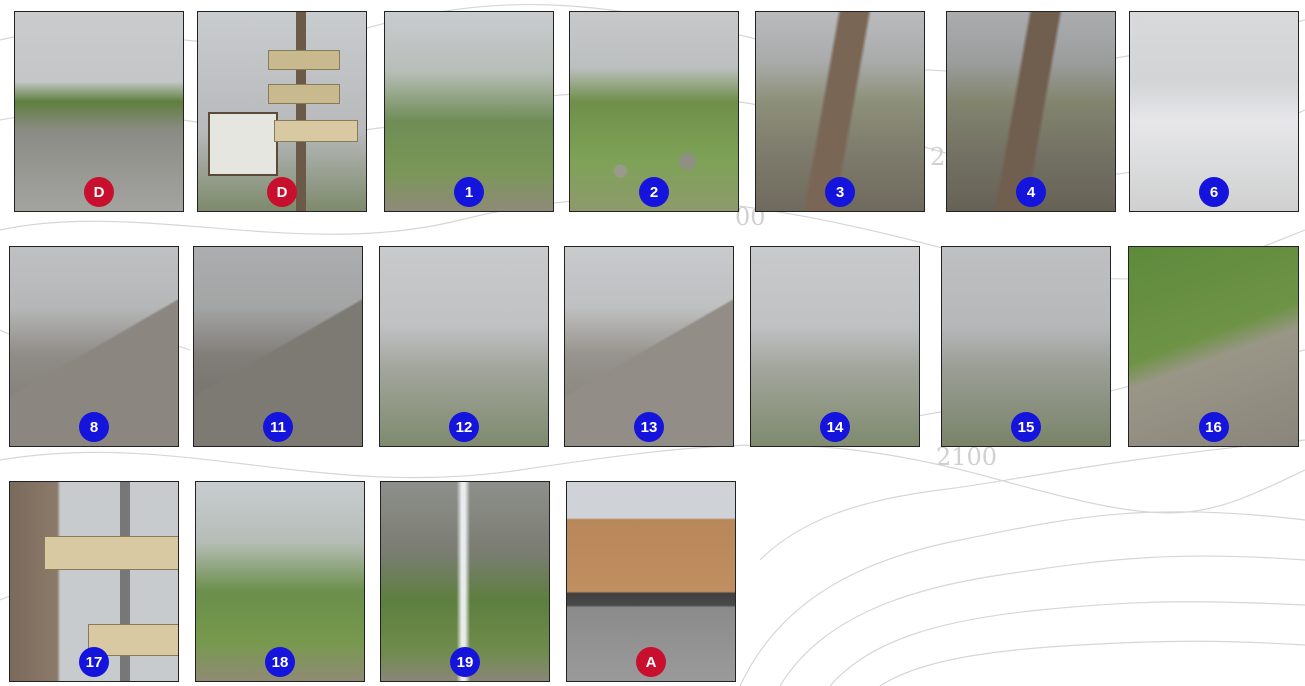 This screenshot has height=686, width=1305. I want to click on photo-badge: 13, so click(649, 427).